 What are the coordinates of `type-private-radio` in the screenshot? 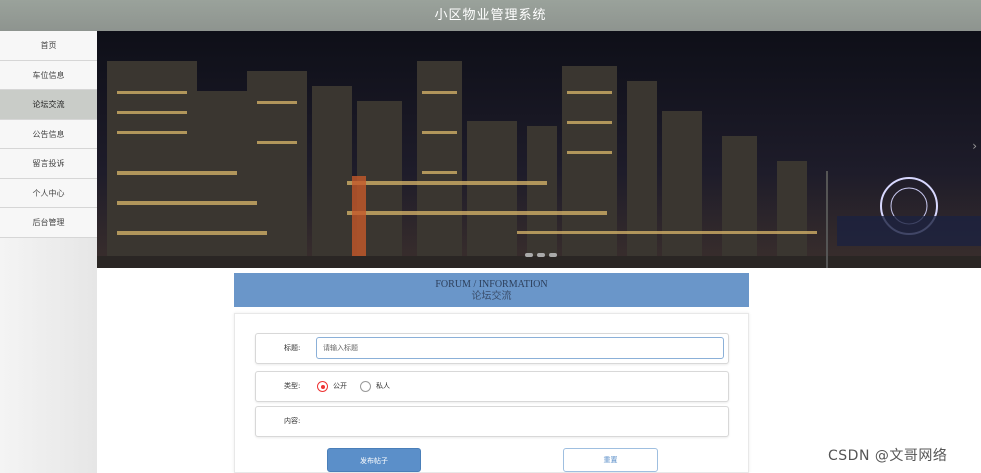 It's located at (365, 386).